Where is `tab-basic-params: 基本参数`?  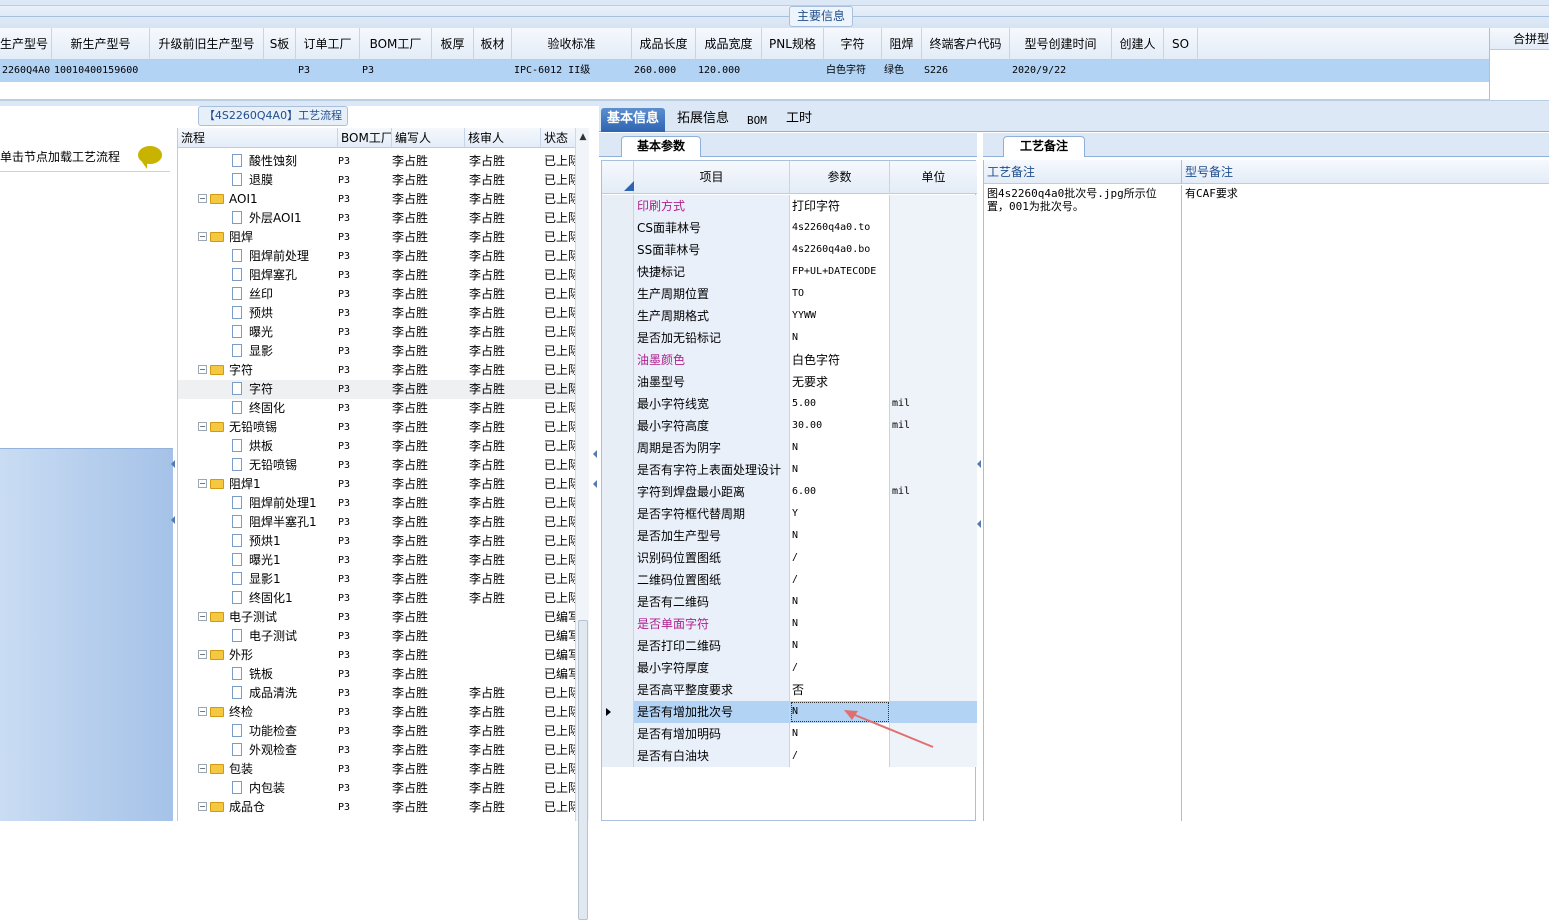 tab-basic-params: 基本参数 is located at coordinates (661, 146).